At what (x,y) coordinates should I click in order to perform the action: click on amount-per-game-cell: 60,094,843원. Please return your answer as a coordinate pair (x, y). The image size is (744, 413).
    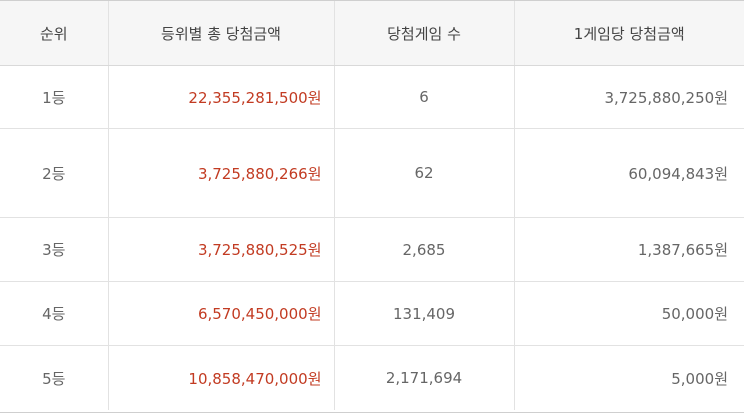
    Looking at the image, I should click on (629, 173).